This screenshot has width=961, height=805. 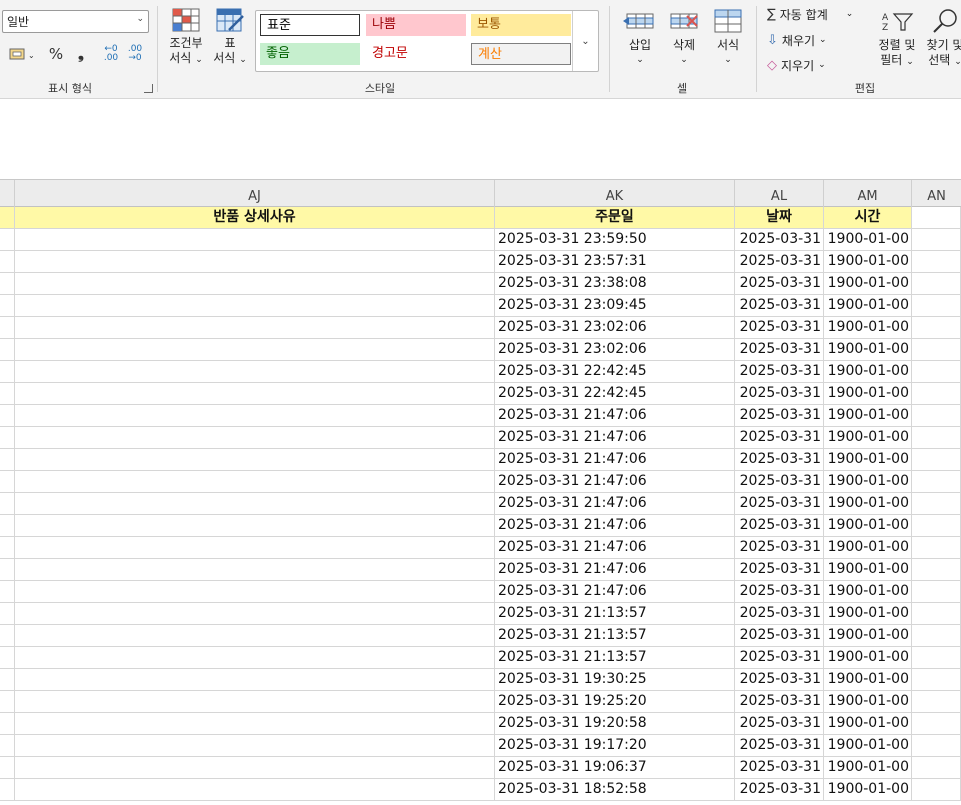 I want to click on cell-order-date: 2025-03-31 23:09:45, so click(x=615, y=306).